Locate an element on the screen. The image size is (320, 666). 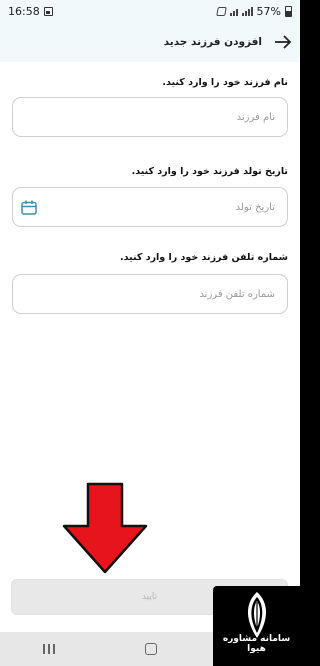
page-title: افزودن فرزند جدید is located at coordinates (212, 42).